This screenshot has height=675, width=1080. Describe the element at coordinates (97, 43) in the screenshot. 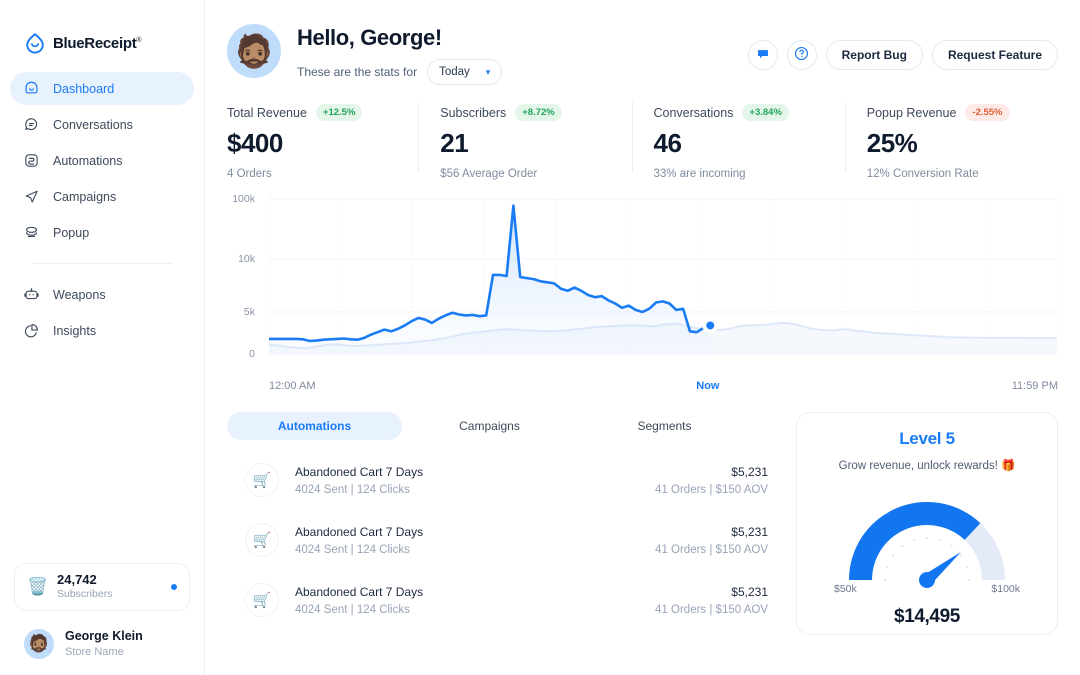

I see `brand-name: BlueReceipt®` at that location.